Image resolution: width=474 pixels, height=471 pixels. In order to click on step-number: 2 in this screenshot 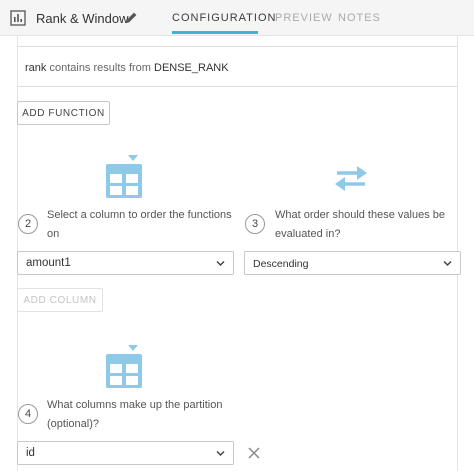, I will do `click(28, 224)`.